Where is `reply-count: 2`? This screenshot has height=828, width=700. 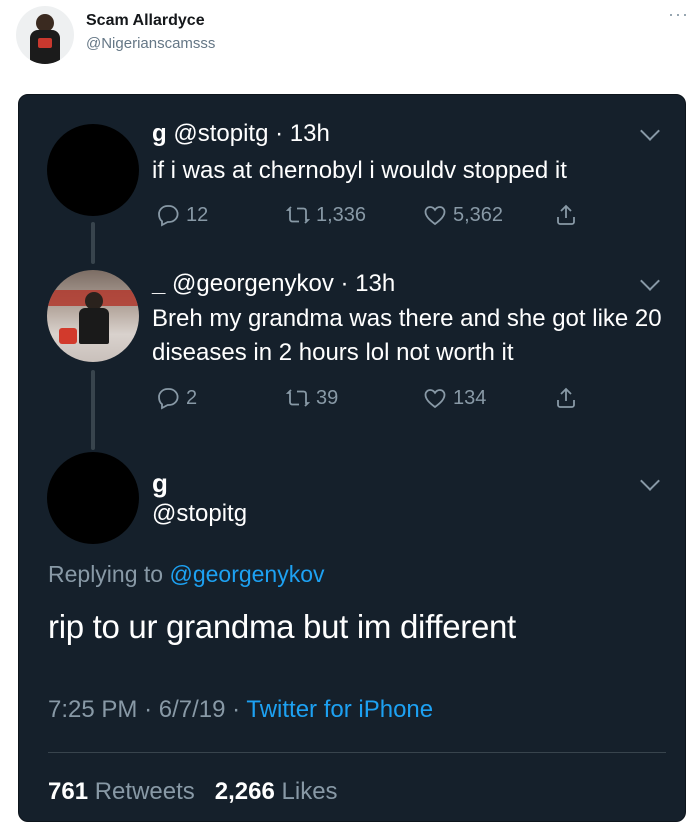
reply-count: 2 is located at coordinates (192, 397).